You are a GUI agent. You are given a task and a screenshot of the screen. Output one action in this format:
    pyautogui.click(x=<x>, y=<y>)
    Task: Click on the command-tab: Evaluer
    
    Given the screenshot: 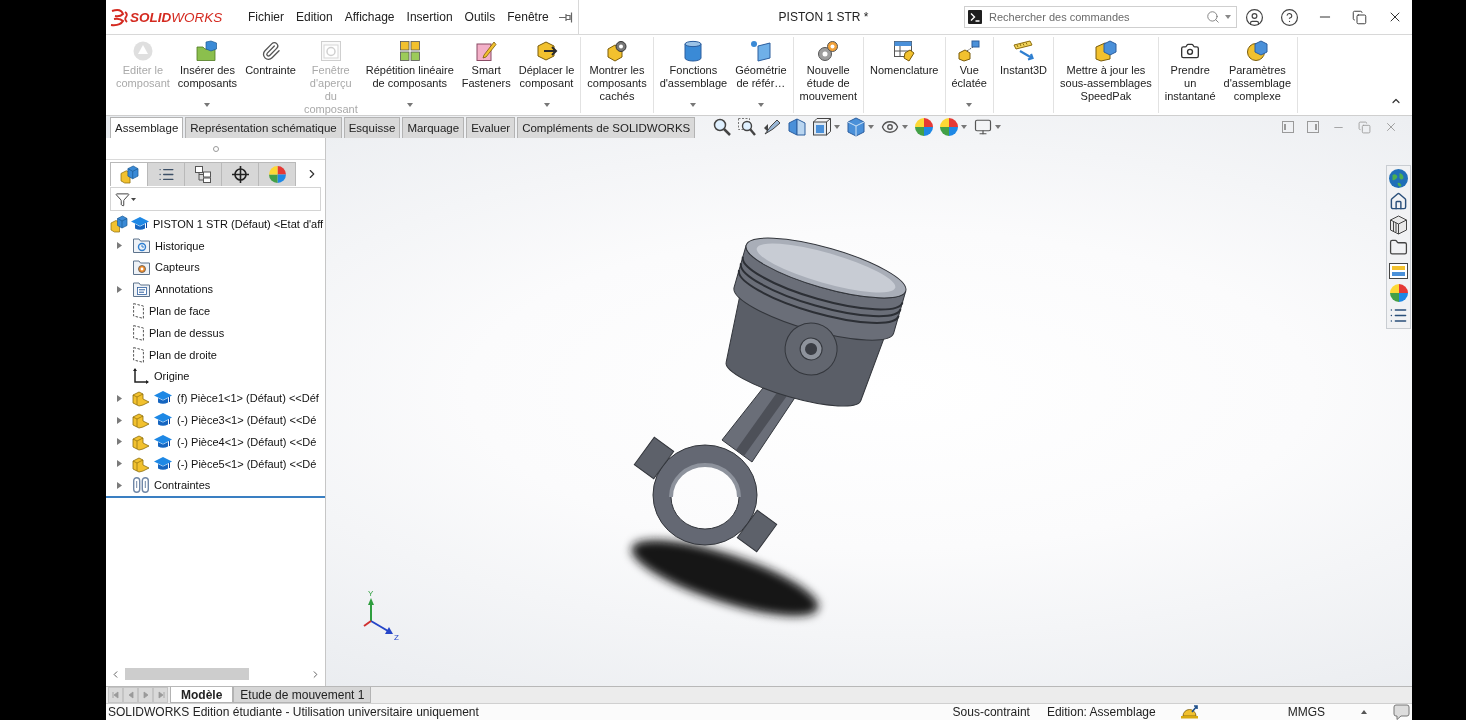 What is the action you would take?
    pyautogui.click(x=491, y=127)
    